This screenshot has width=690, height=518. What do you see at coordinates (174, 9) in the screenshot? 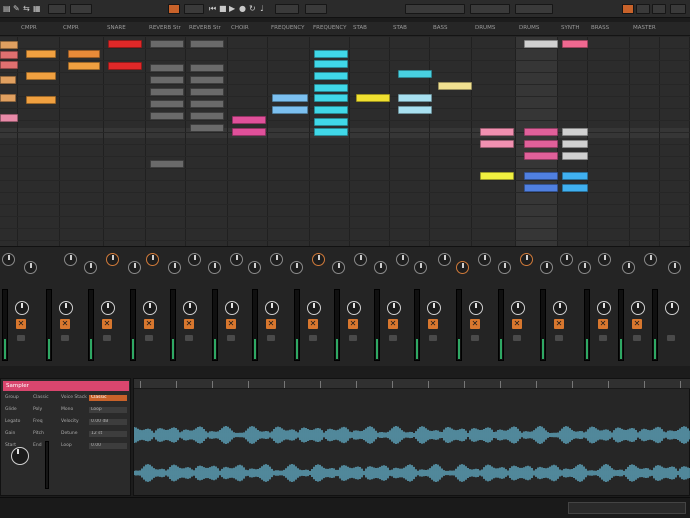
I see `add-button` at bounding box center [174, 9].